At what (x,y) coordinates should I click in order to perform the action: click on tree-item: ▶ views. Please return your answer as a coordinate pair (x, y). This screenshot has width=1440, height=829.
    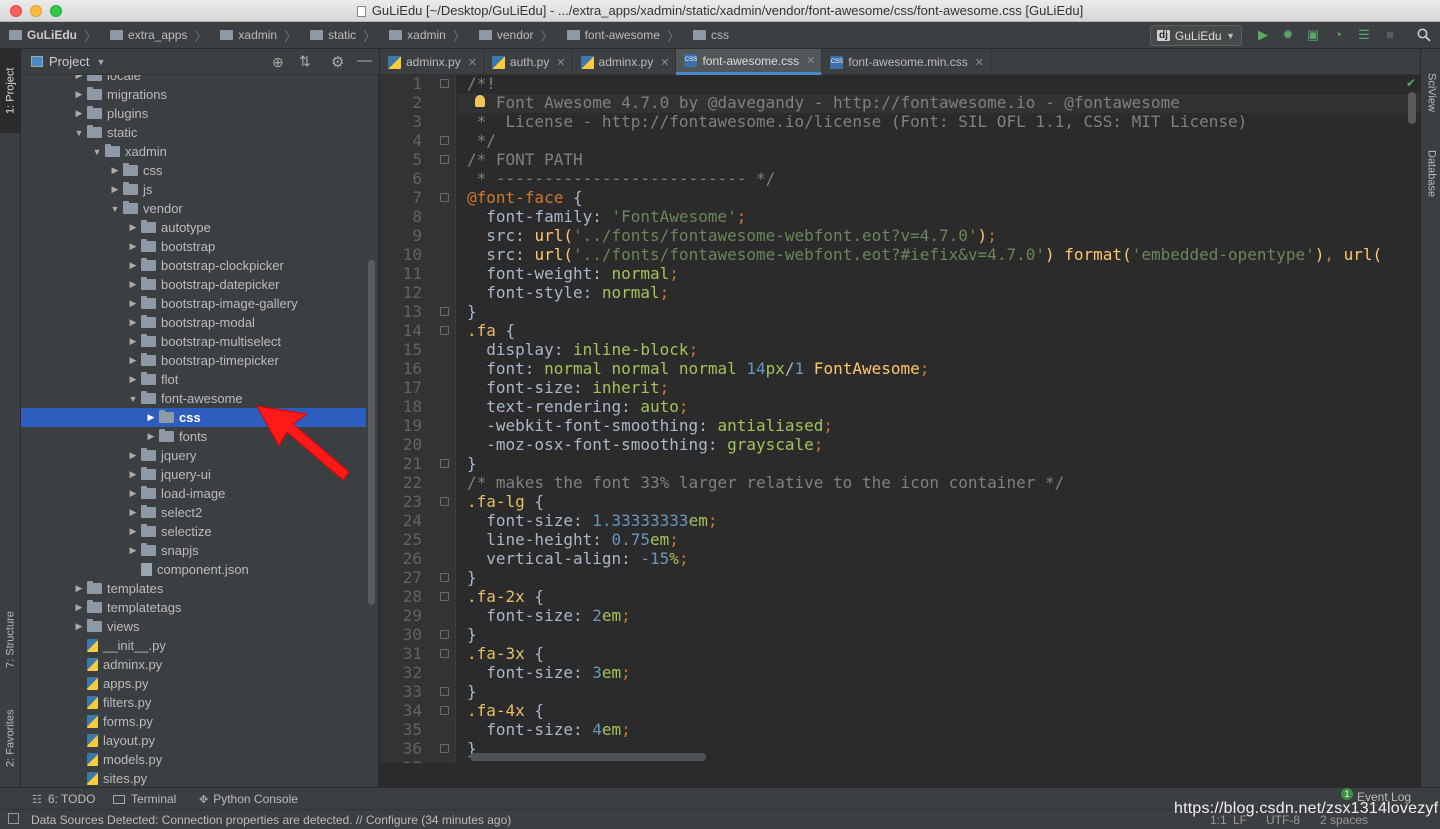
    Looking at the image, I should click on (193, 626).